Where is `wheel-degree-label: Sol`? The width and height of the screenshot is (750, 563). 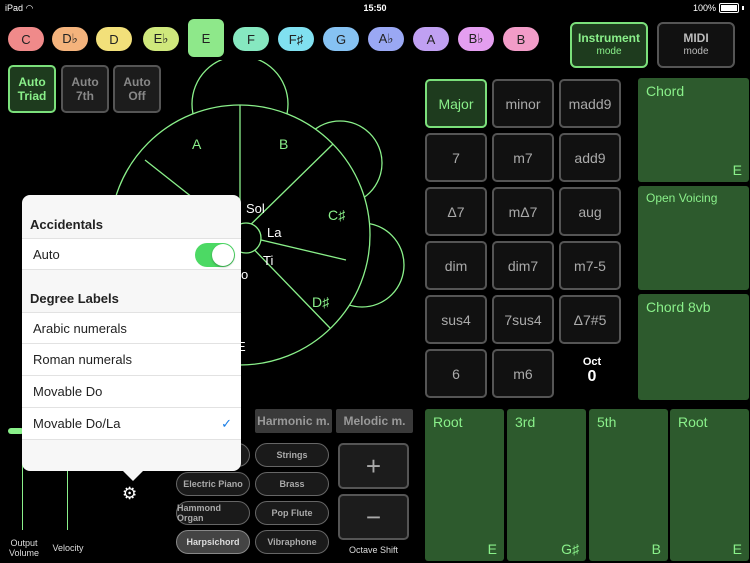 wheel-degree-label: Sol is located at coordinates (255, 208).